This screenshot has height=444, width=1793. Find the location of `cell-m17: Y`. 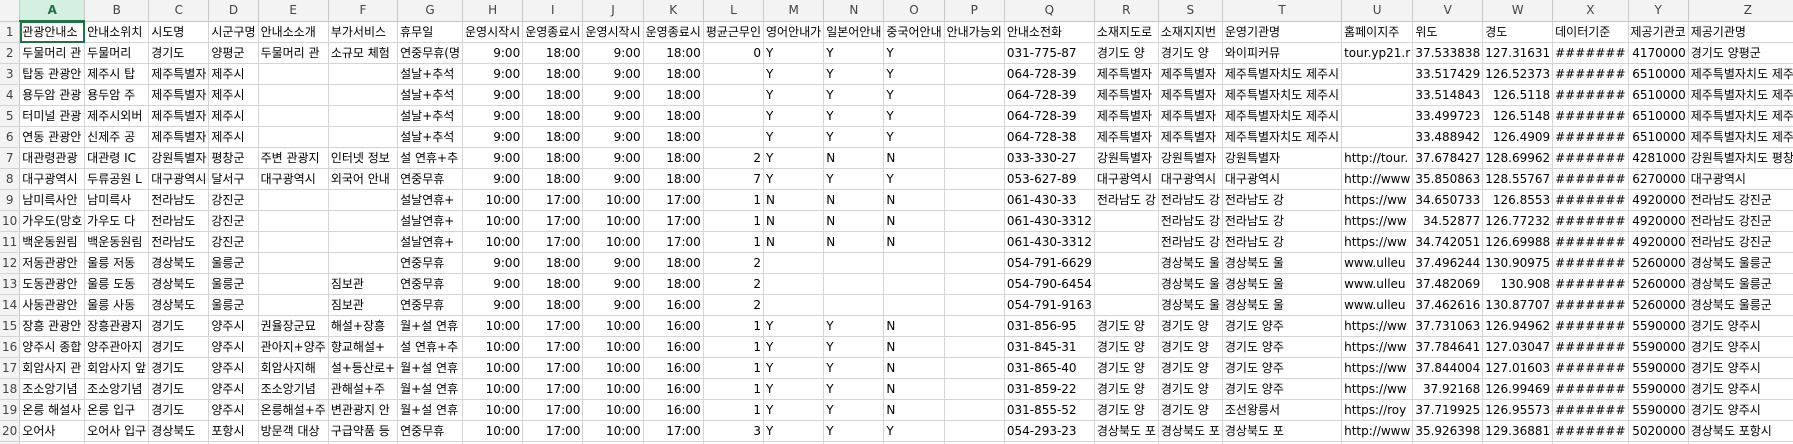

cell-m17: Y is located at coordinates (794, 368).